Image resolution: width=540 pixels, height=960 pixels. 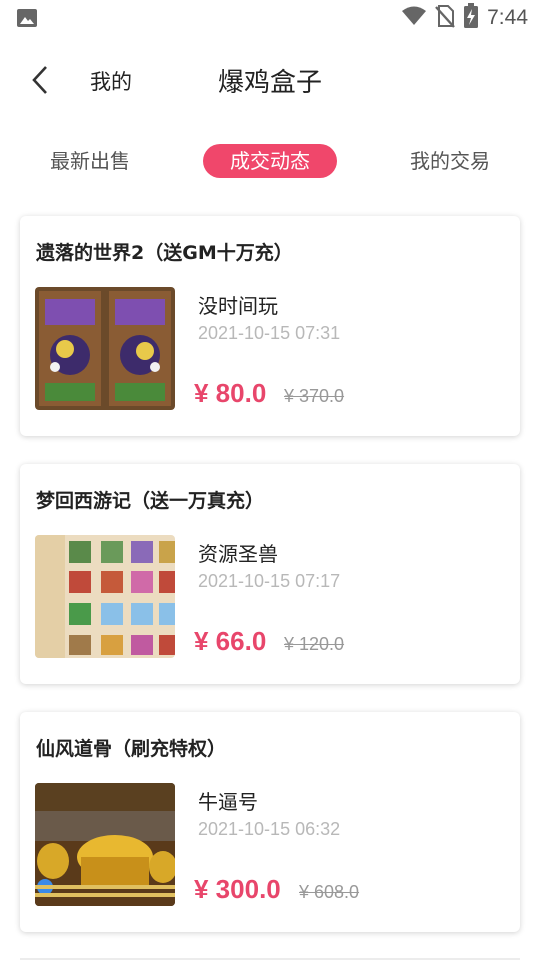 I want to click on seller-name: 资源圣兽, so click(x=238, y=554).